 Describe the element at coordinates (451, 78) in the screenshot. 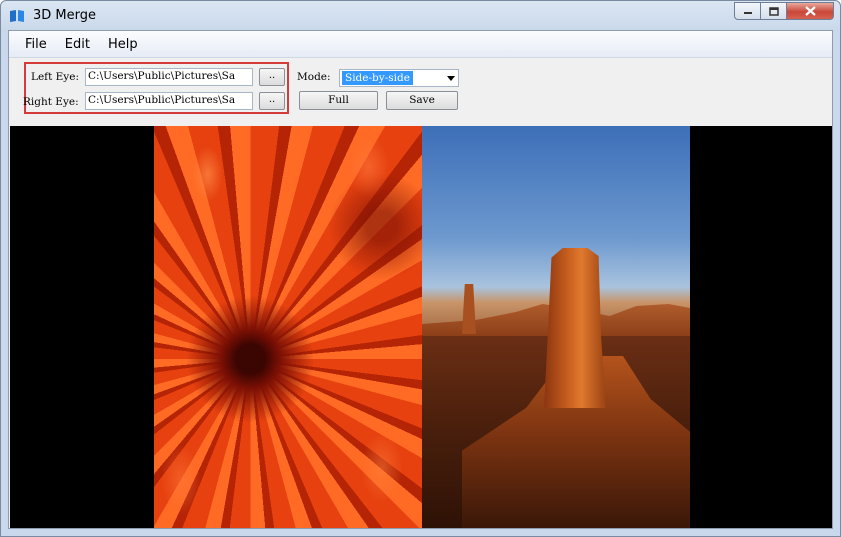

I see `chevron-down-icon` at that location.